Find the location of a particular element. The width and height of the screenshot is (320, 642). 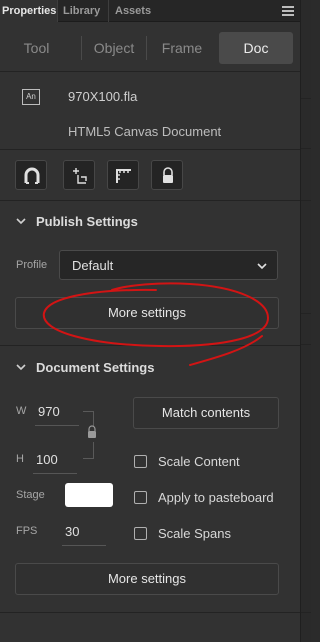

property-mode-switch: Tool Object Frame Doc is located at coordinates (154, 48).